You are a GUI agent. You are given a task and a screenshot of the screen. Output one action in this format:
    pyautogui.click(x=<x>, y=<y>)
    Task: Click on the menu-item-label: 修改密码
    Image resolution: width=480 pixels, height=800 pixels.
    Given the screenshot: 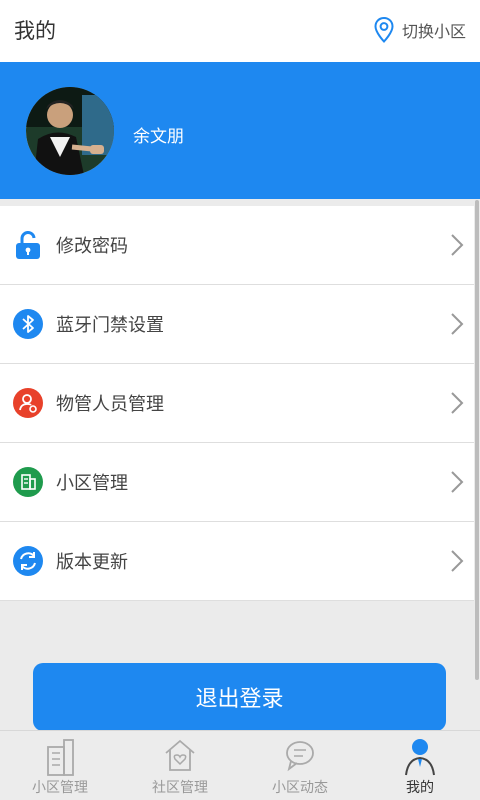 What is the action you would take?
    pyautogui.click(x=92, y=246)
    